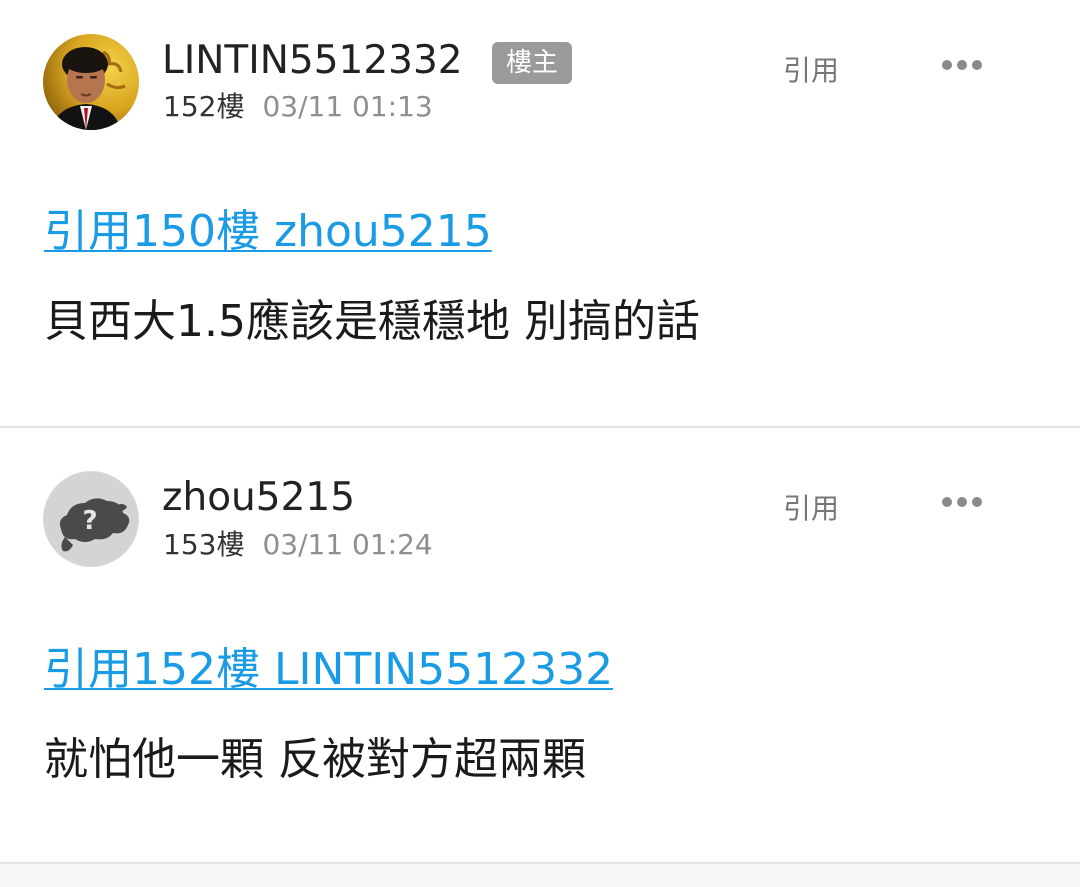 The height and width of the screenshot is (887, 1080). I want to click on next-post-edge, so click(540, 875).